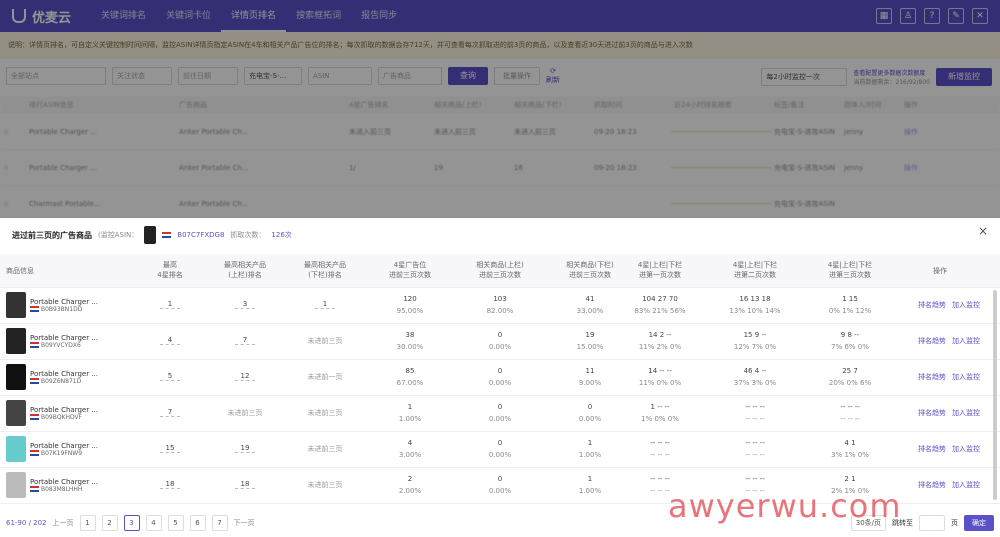  What do you see at coordinates (281, 235) in the screenshot?
I see `count-value: 126次` at bounding box center [281, 235].